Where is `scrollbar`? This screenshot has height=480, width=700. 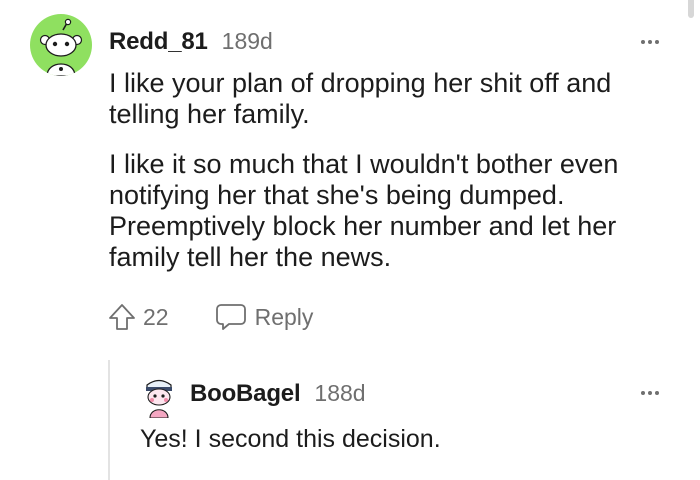 scrollbar is located at coordinates (691, 9).